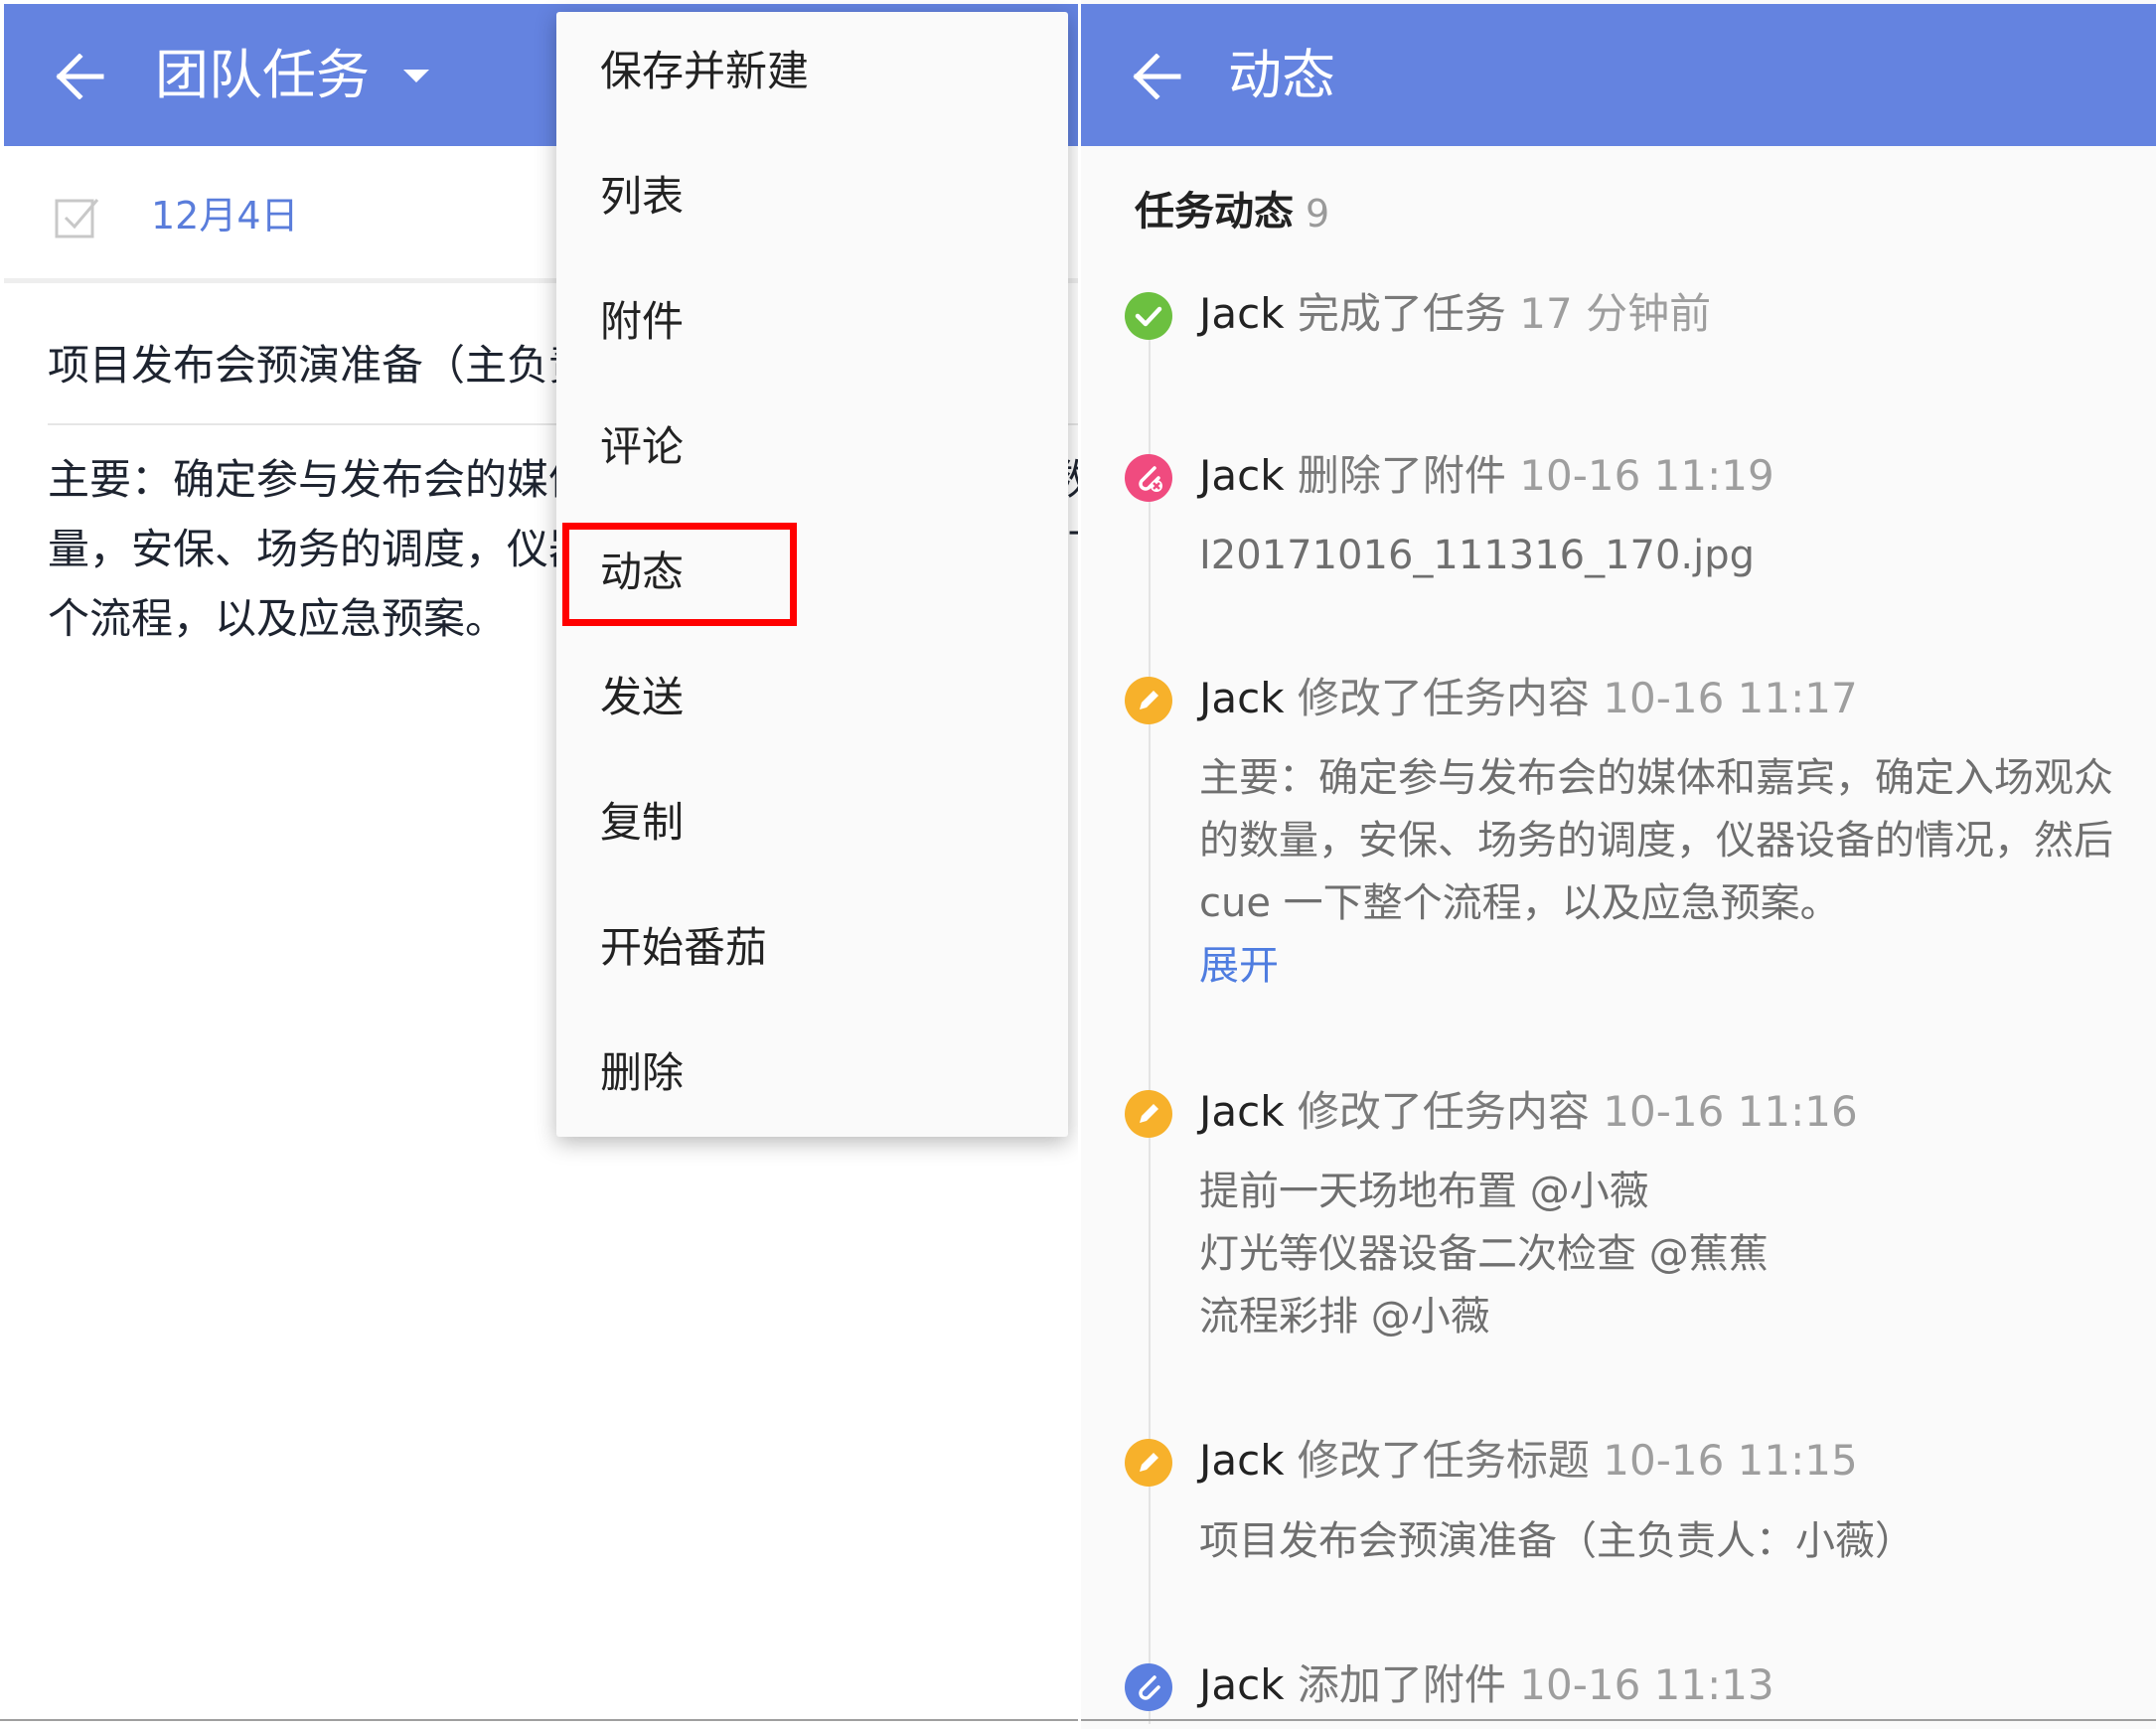  I want to click on activity-header: Jack 完成了任务 17 分钟前, so click(1455, 314).